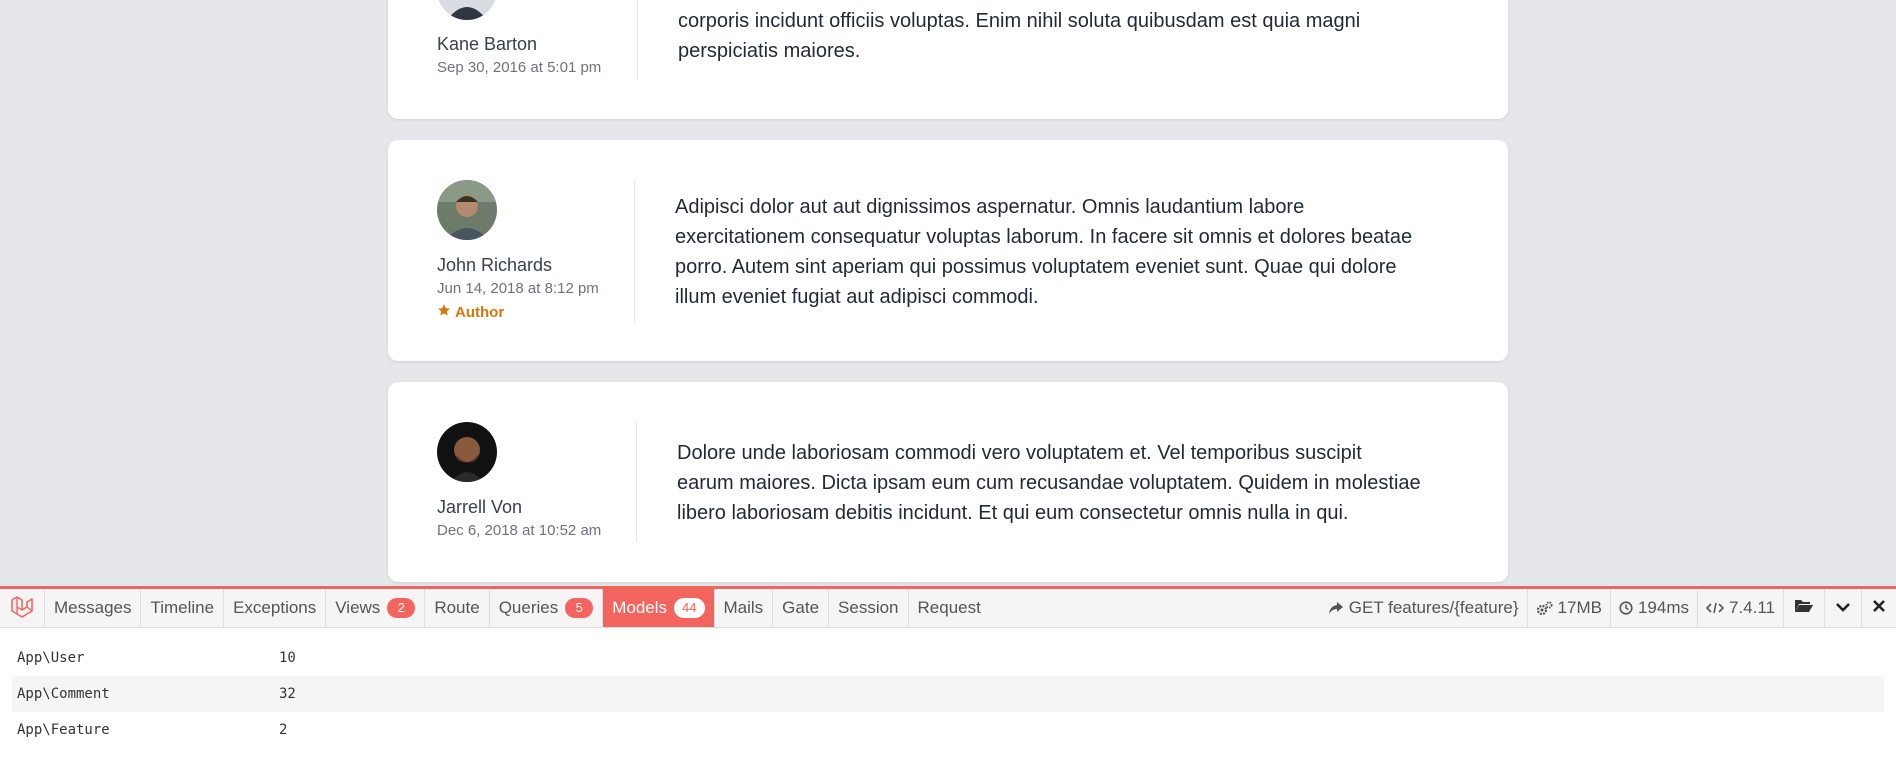  Describe the element at coordinates (480, 312) in the screenshot. I see `author-badge-label: Author` at that location.